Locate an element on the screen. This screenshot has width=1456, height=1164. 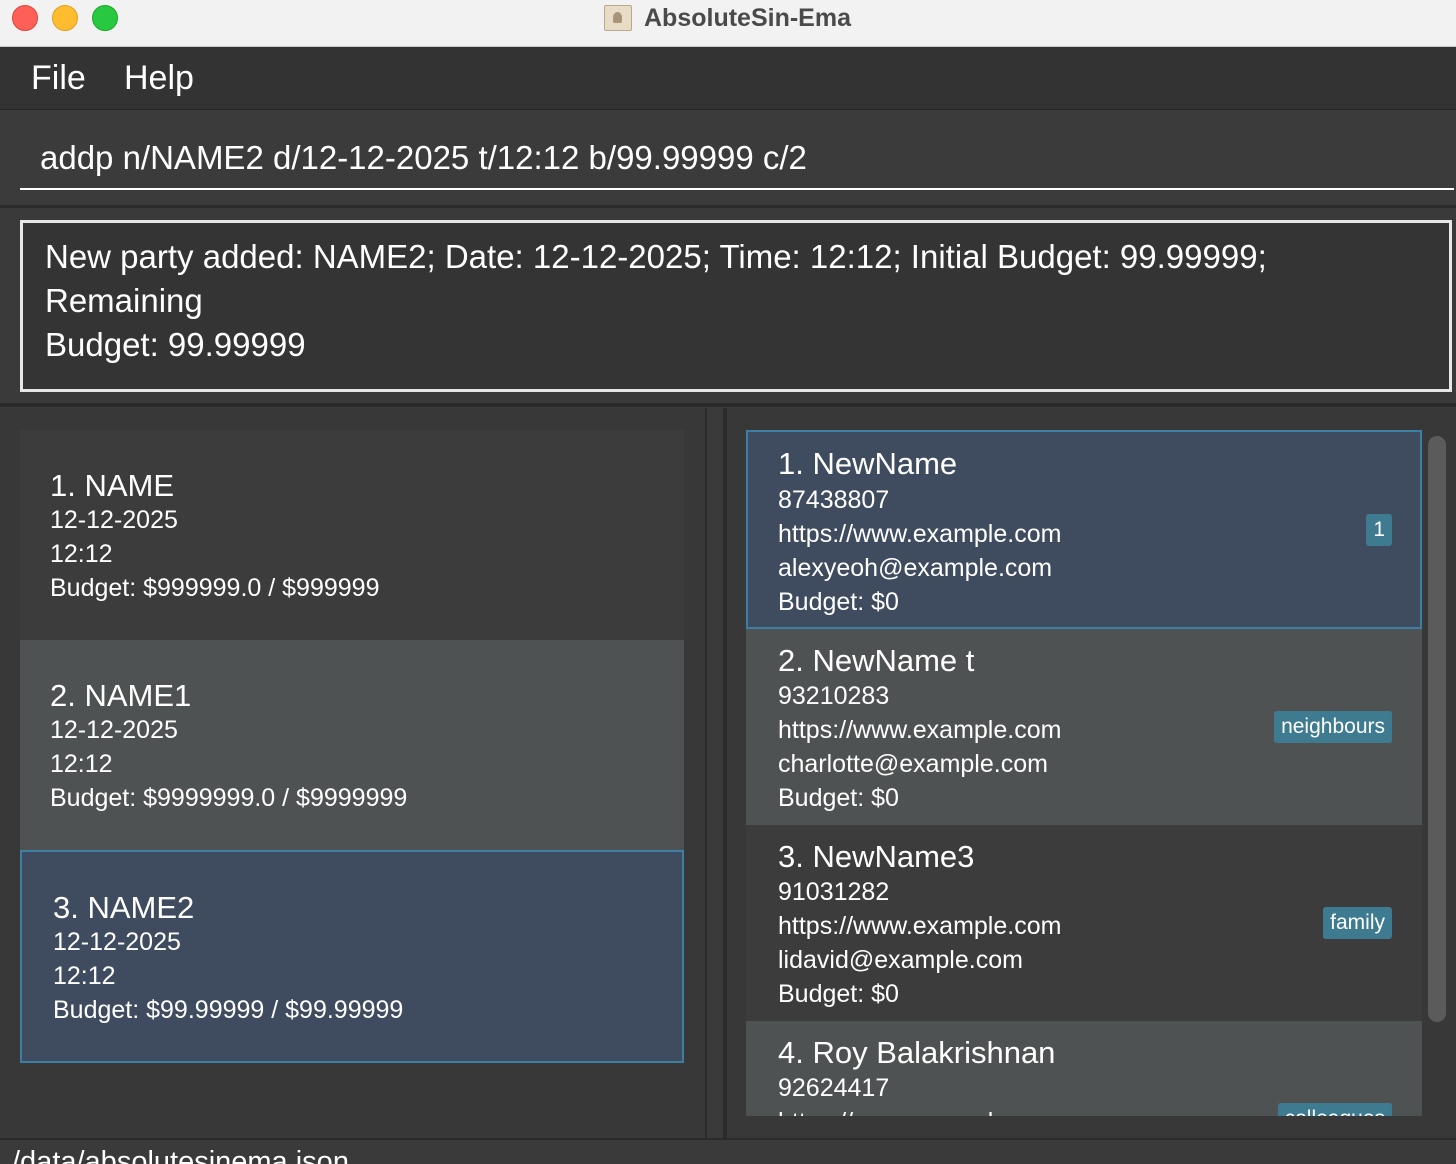
app-icon is located at coordinates (618, 18).